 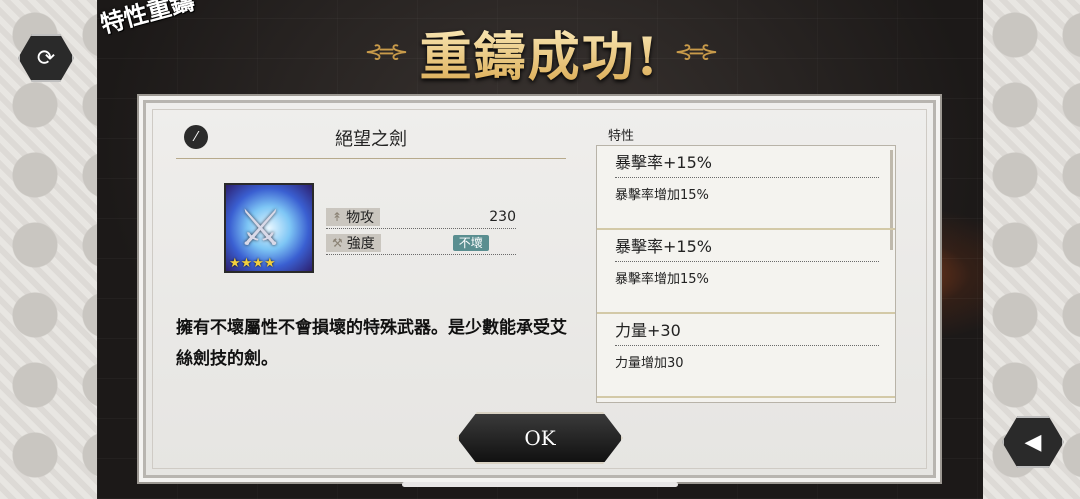 I want to click on item-name: 絕望之劍, so click(x=371, y=139).